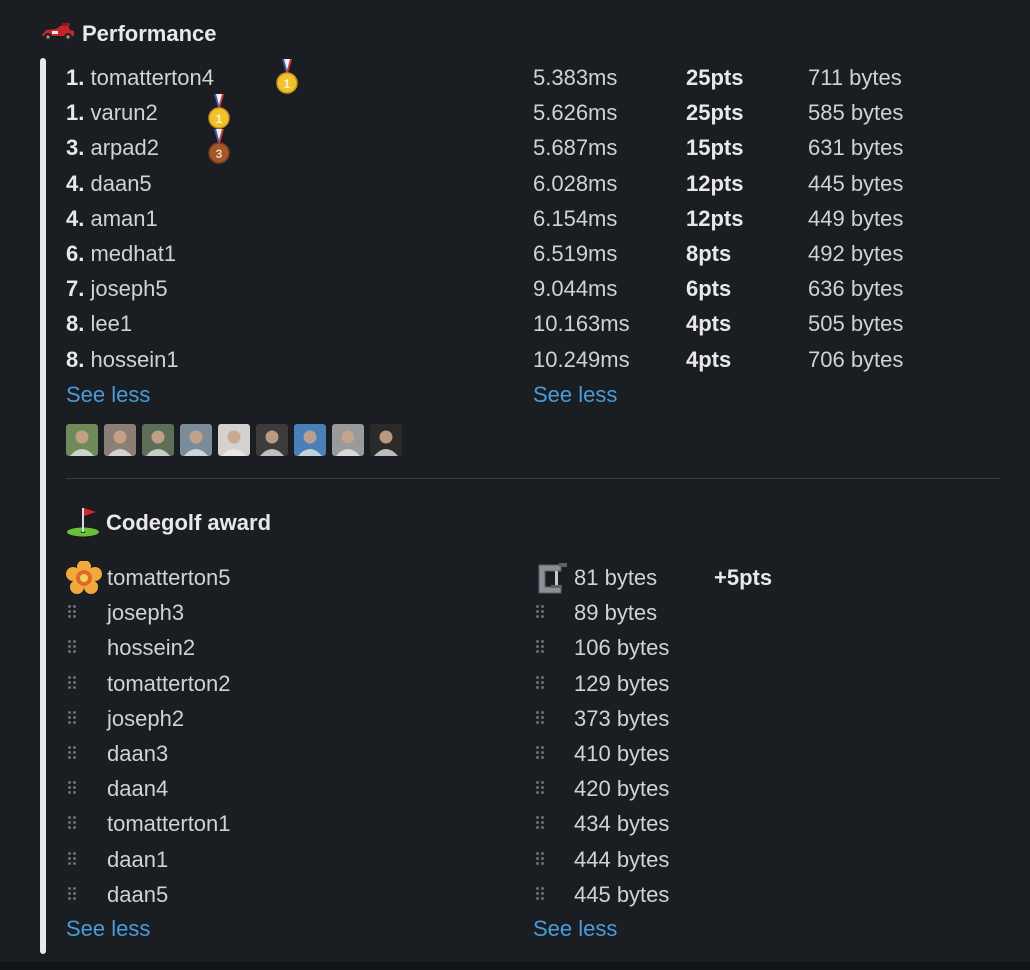 Image resolution: width=1030 pixels, height=970 pixels. What do you see at coordinates (575, 395) in the screenshot?
I see `see-less-link-stats: See less` at bounding box center [575, 395].